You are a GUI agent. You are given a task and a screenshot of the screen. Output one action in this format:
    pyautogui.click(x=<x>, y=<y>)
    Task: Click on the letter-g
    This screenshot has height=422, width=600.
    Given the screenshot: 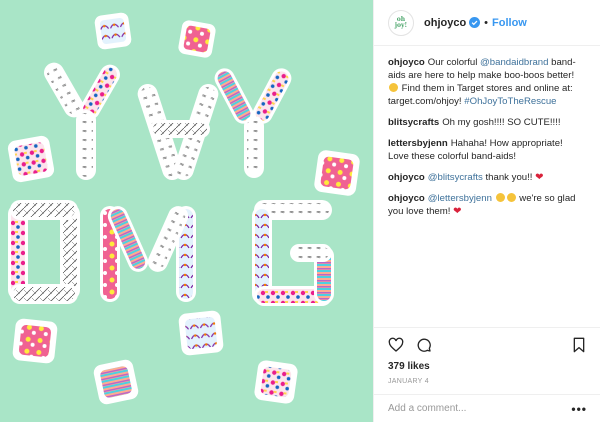 What is the action you would take?
    pyautogui.click(x=293, y=253)
    